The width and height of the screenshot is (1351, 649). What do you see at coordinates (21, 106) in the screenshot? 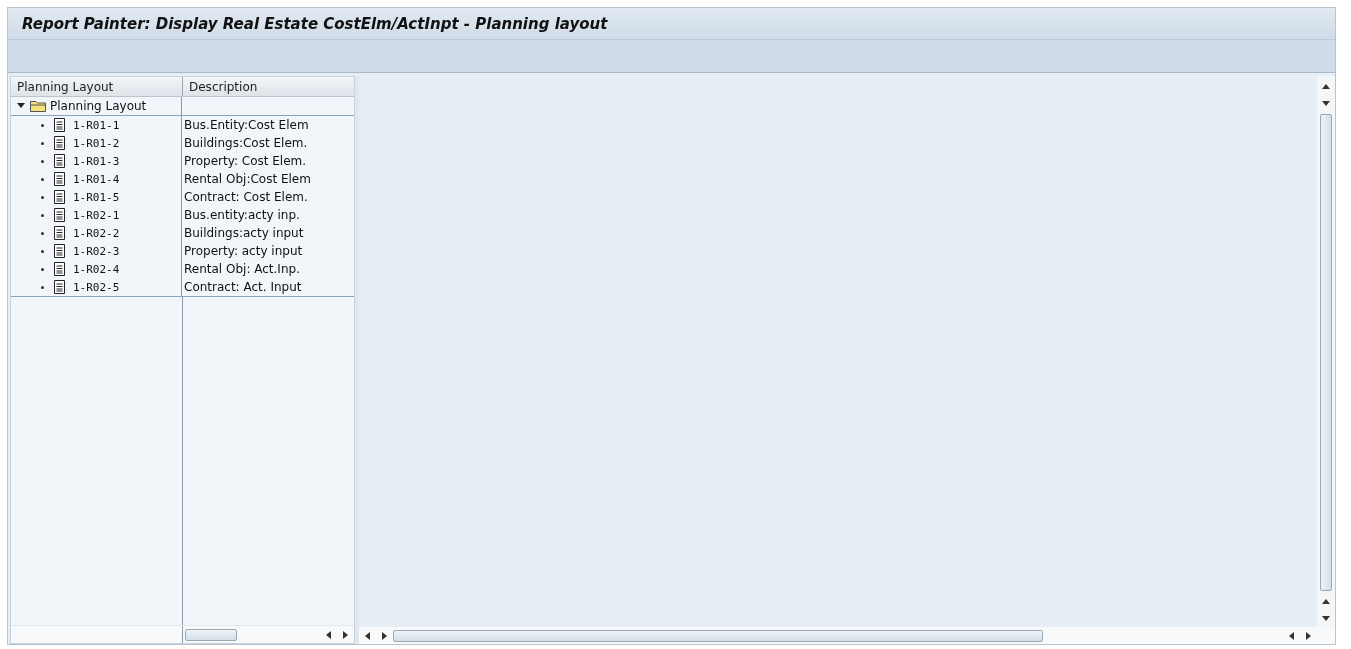
I see `collapse-icon` at bounding box center [21, 106].